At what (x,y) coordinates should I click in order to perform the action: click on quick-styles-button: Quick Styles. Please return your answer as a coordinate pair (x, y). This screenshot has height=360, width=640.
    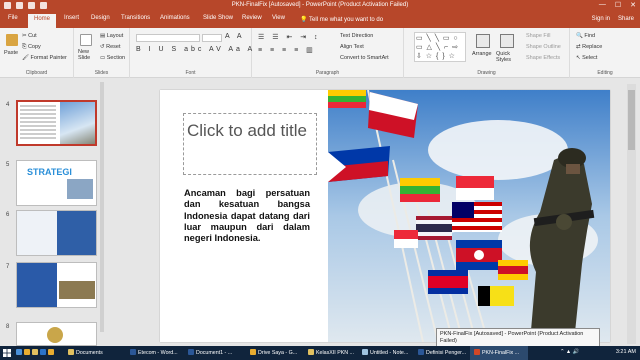
    Looking at the image, I should click on (508, 57).